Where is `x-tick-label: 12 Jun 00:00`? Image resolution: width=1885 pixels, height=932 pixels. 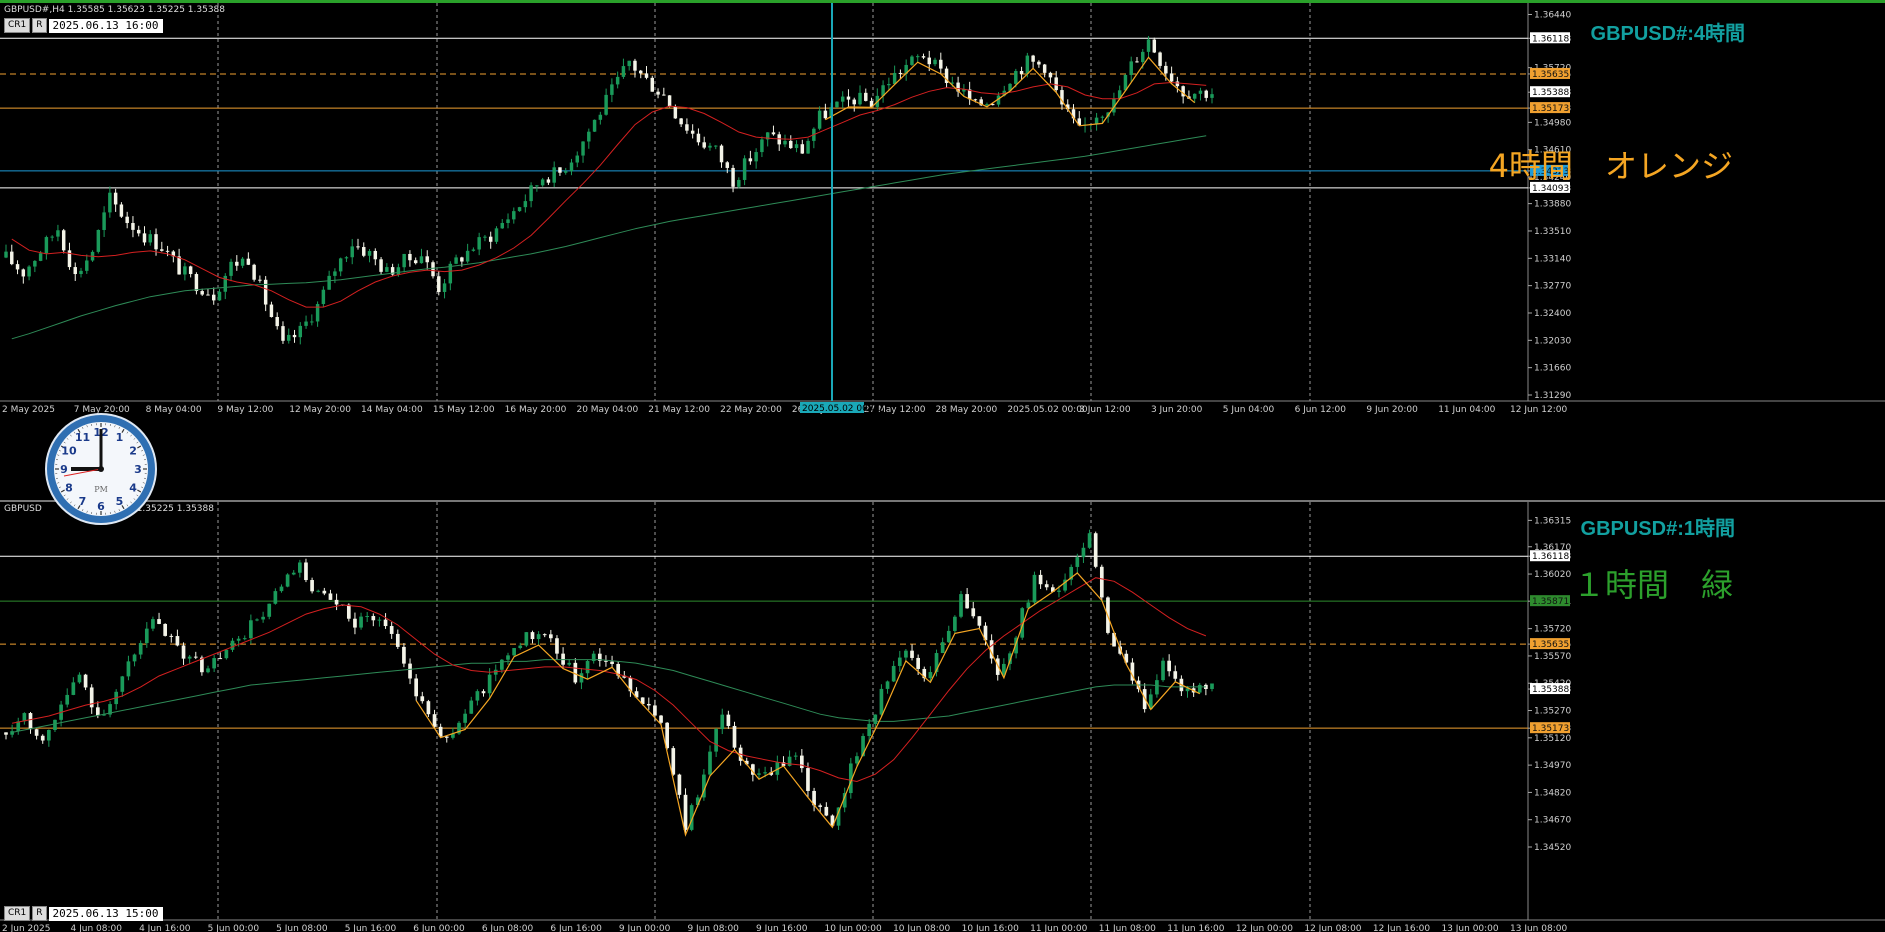 x-tick-label: 12 Jun 00:00 is located at coordinates (1264, 928).